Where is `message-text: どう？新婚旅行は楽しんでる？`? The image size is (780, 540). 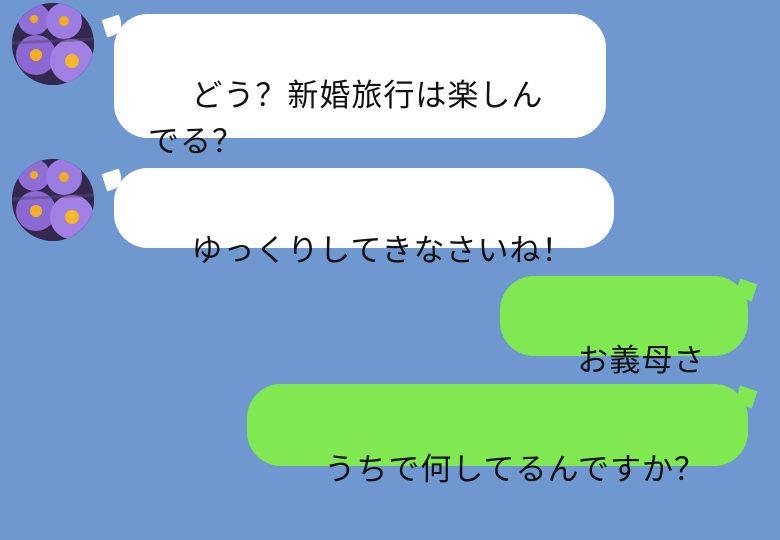
message-text: どう？新婚旅行は楽しんでる？ is located at coordinates (346, 118).